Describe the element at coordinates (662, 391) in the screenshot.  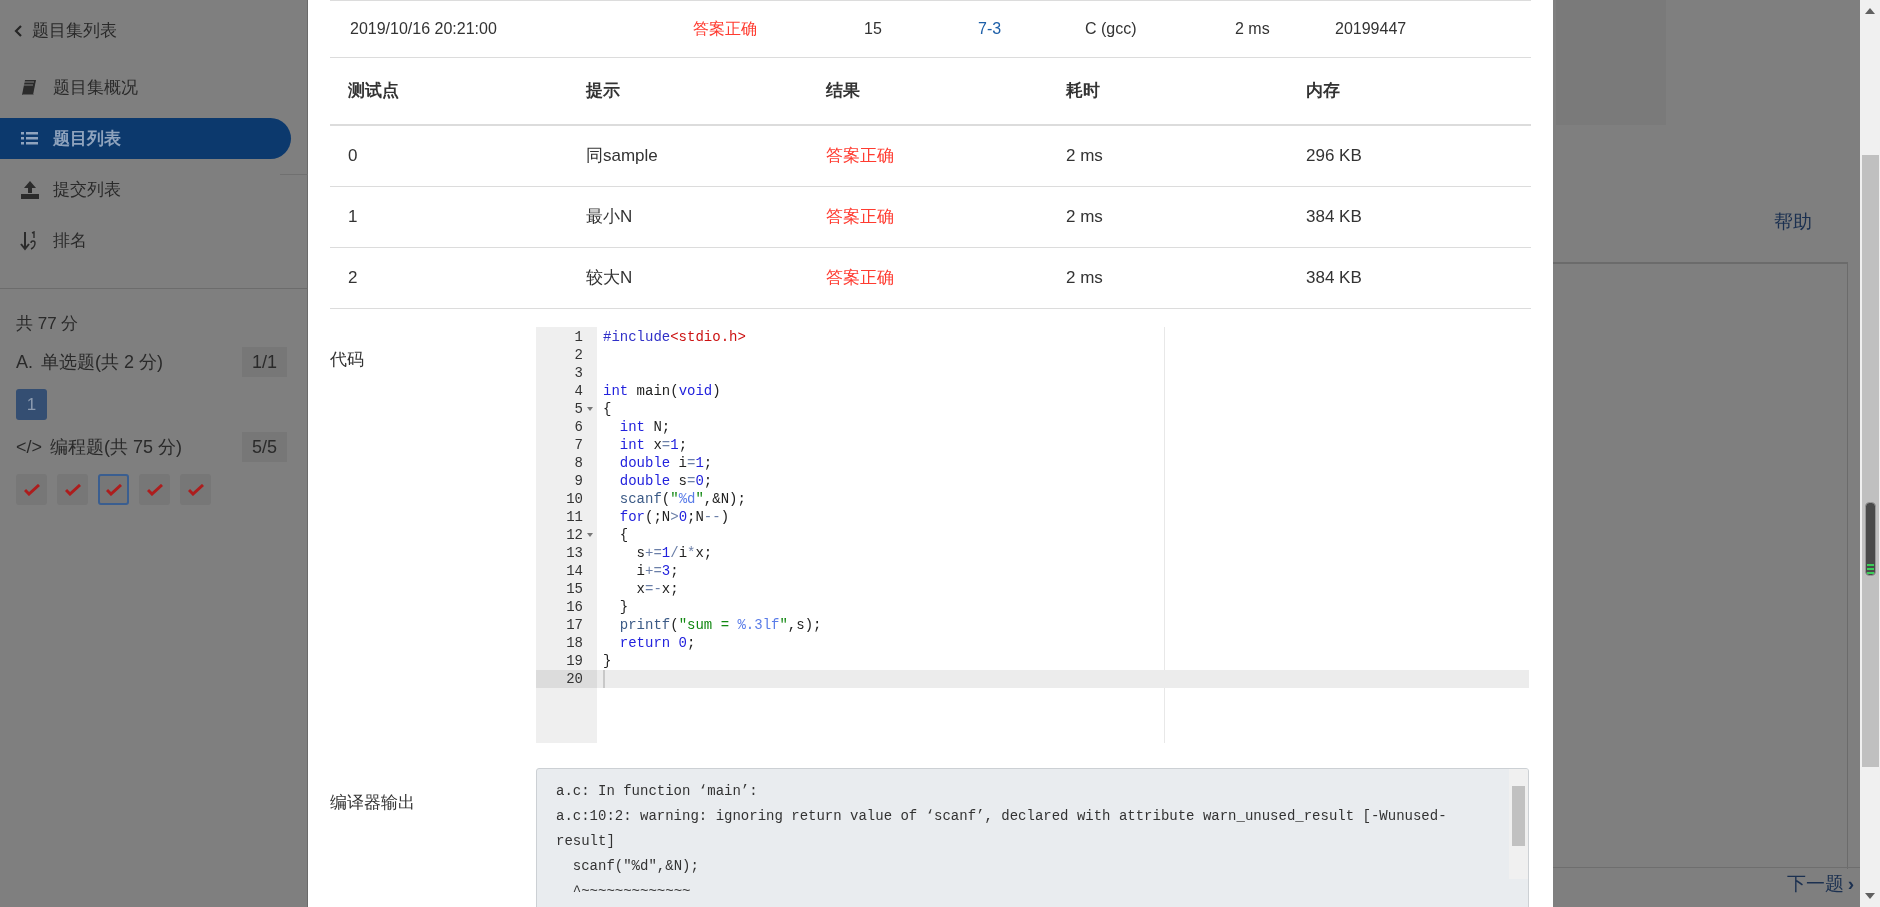
I see `code-line: int main(void)` at that location.